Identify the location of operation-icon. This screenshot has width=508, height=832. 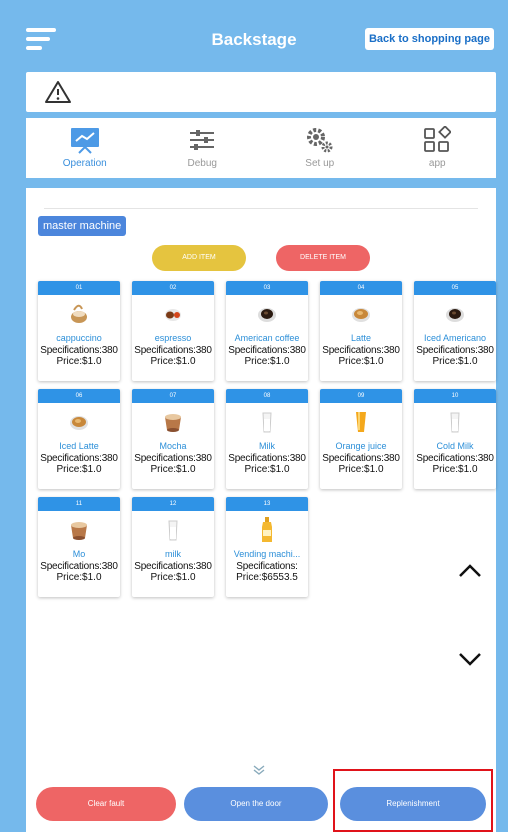
(84, 141).